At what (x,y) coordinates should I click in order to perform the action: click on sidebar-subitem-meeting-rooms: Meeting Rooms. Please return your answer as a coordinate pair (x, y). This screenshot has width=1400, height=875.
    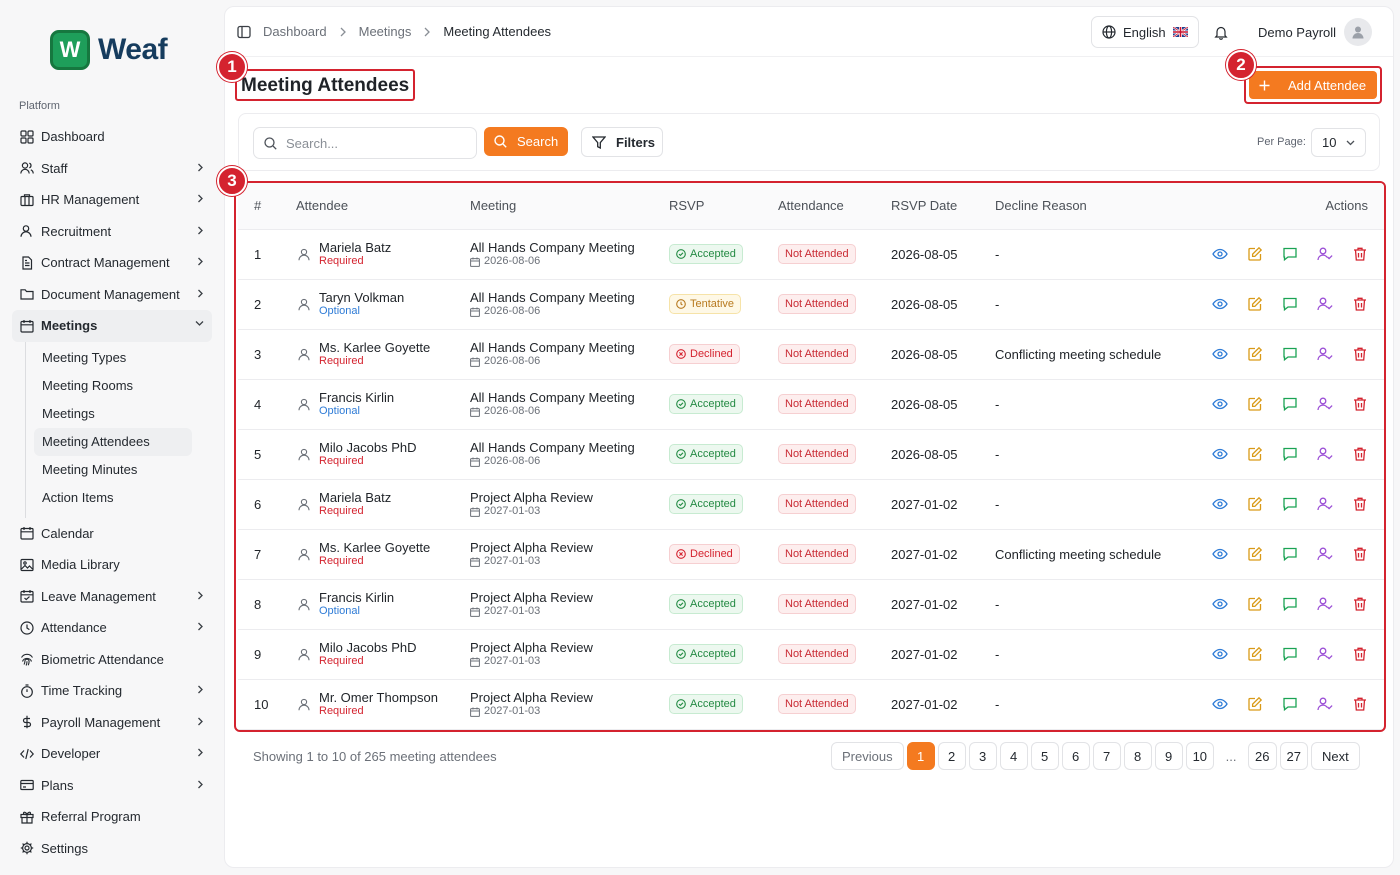
    Looking at the image, I should click on (113, 386).